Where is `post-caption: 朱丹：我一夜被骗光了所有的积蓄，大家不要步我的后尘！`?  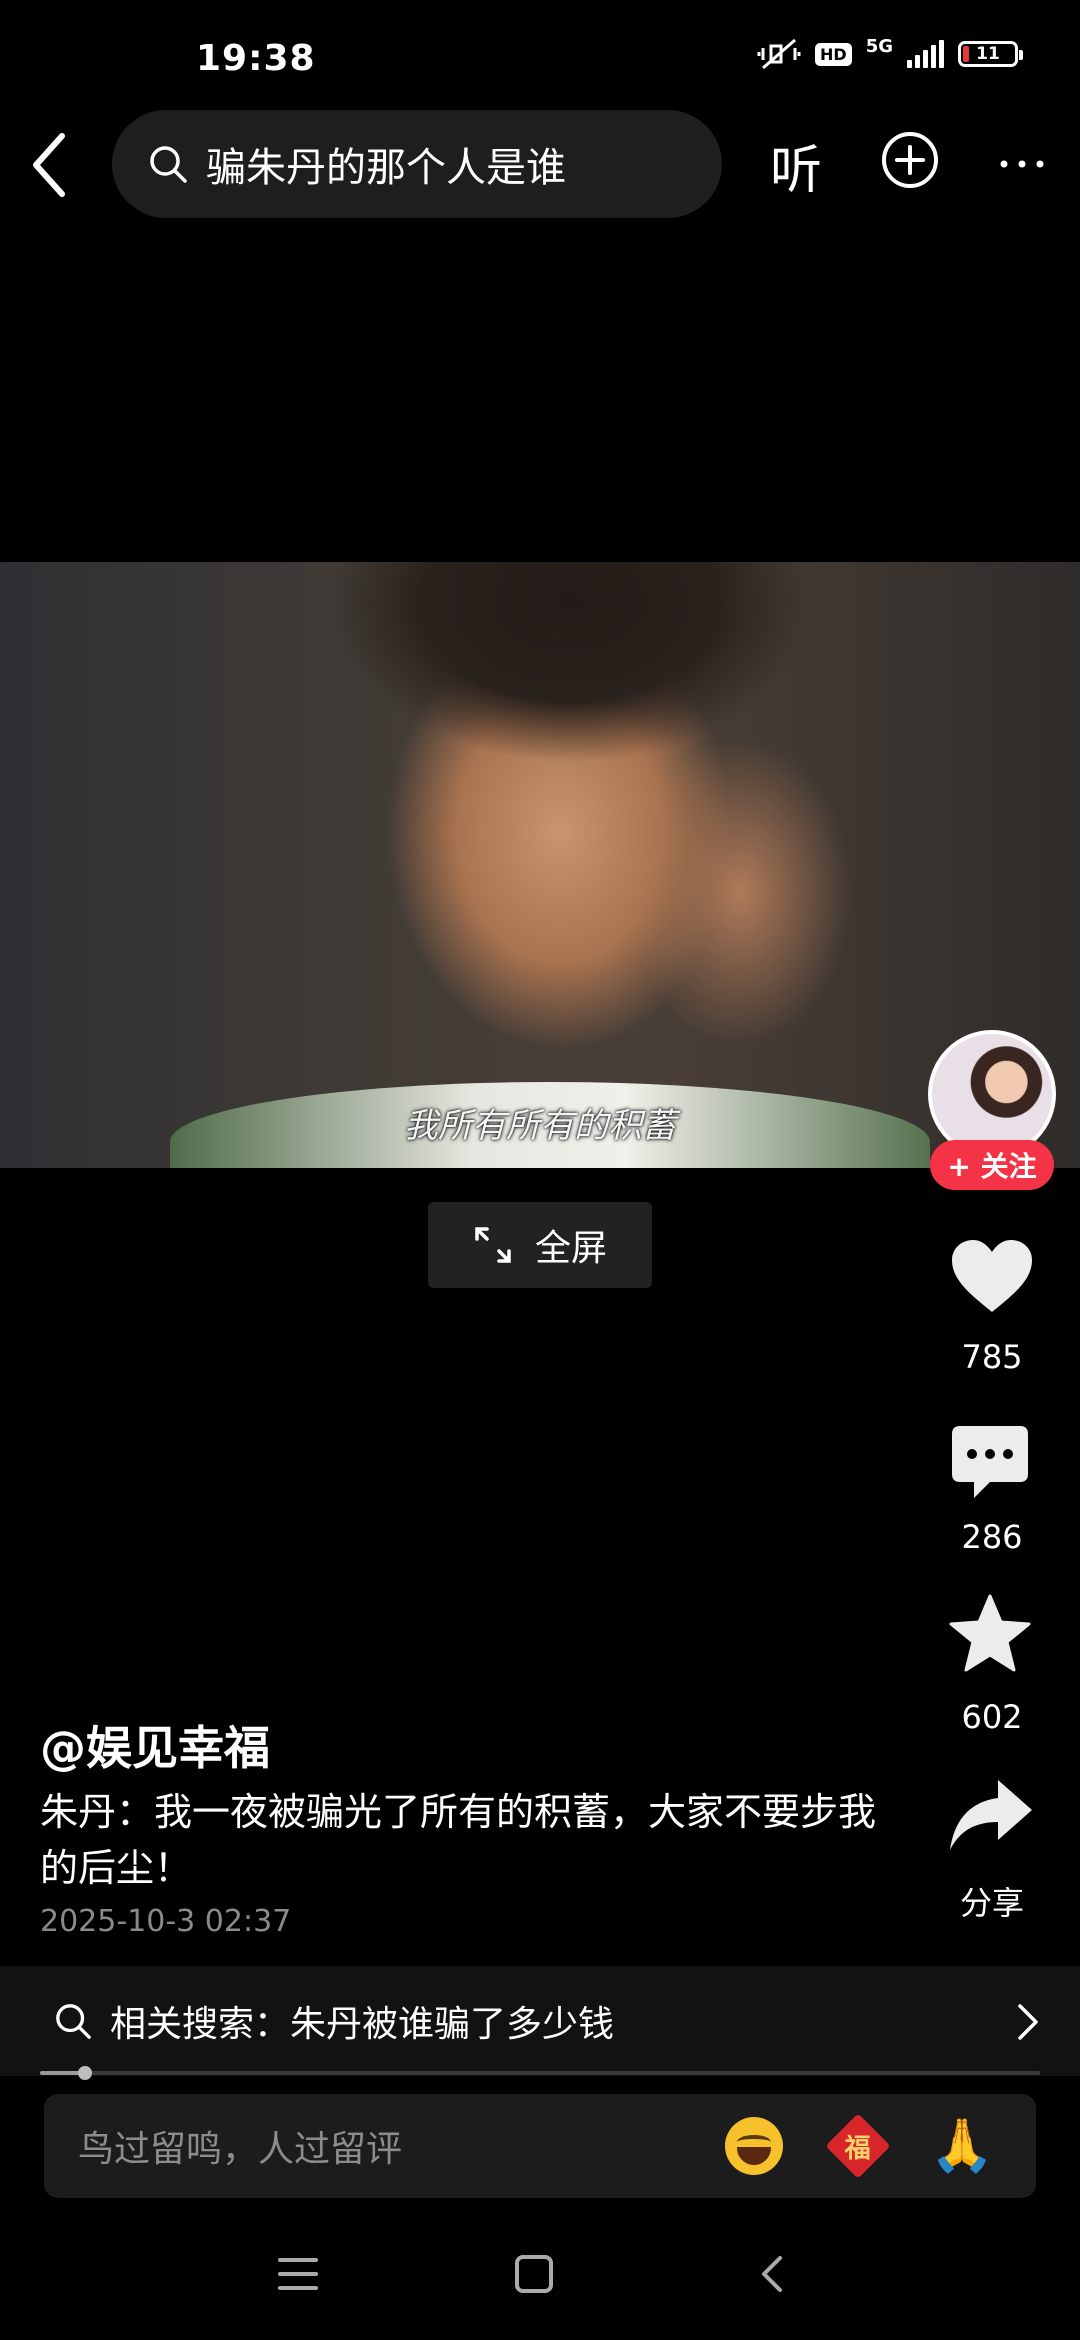
post-caption: 朱丹：我一夜被骗光了所有的积蓄，大家不要步我的后尘！ is located at coordinates (458, 1840).